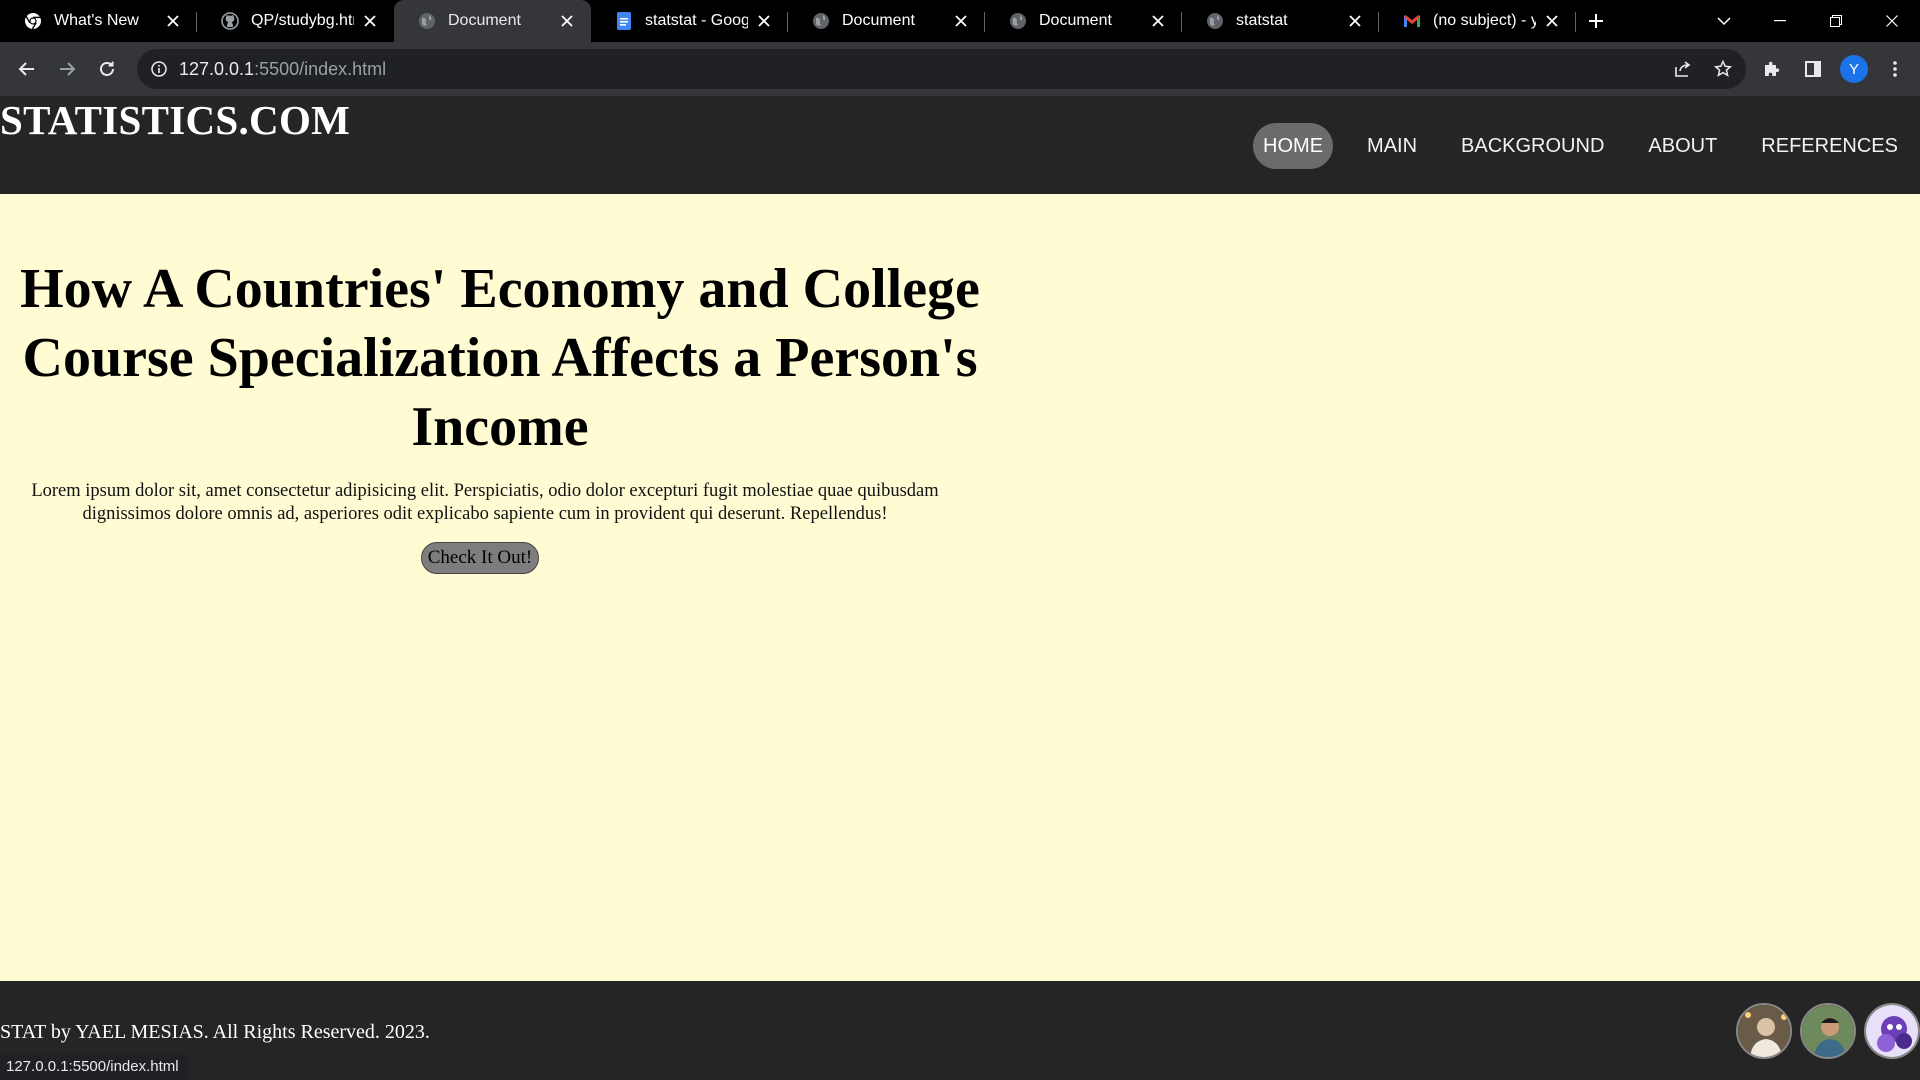 The image size is (1920, 1080). What do you see at coordinates (1412, 21) in the screenshot?
I see `gmail-icon` at bounding box center [1412, 21].